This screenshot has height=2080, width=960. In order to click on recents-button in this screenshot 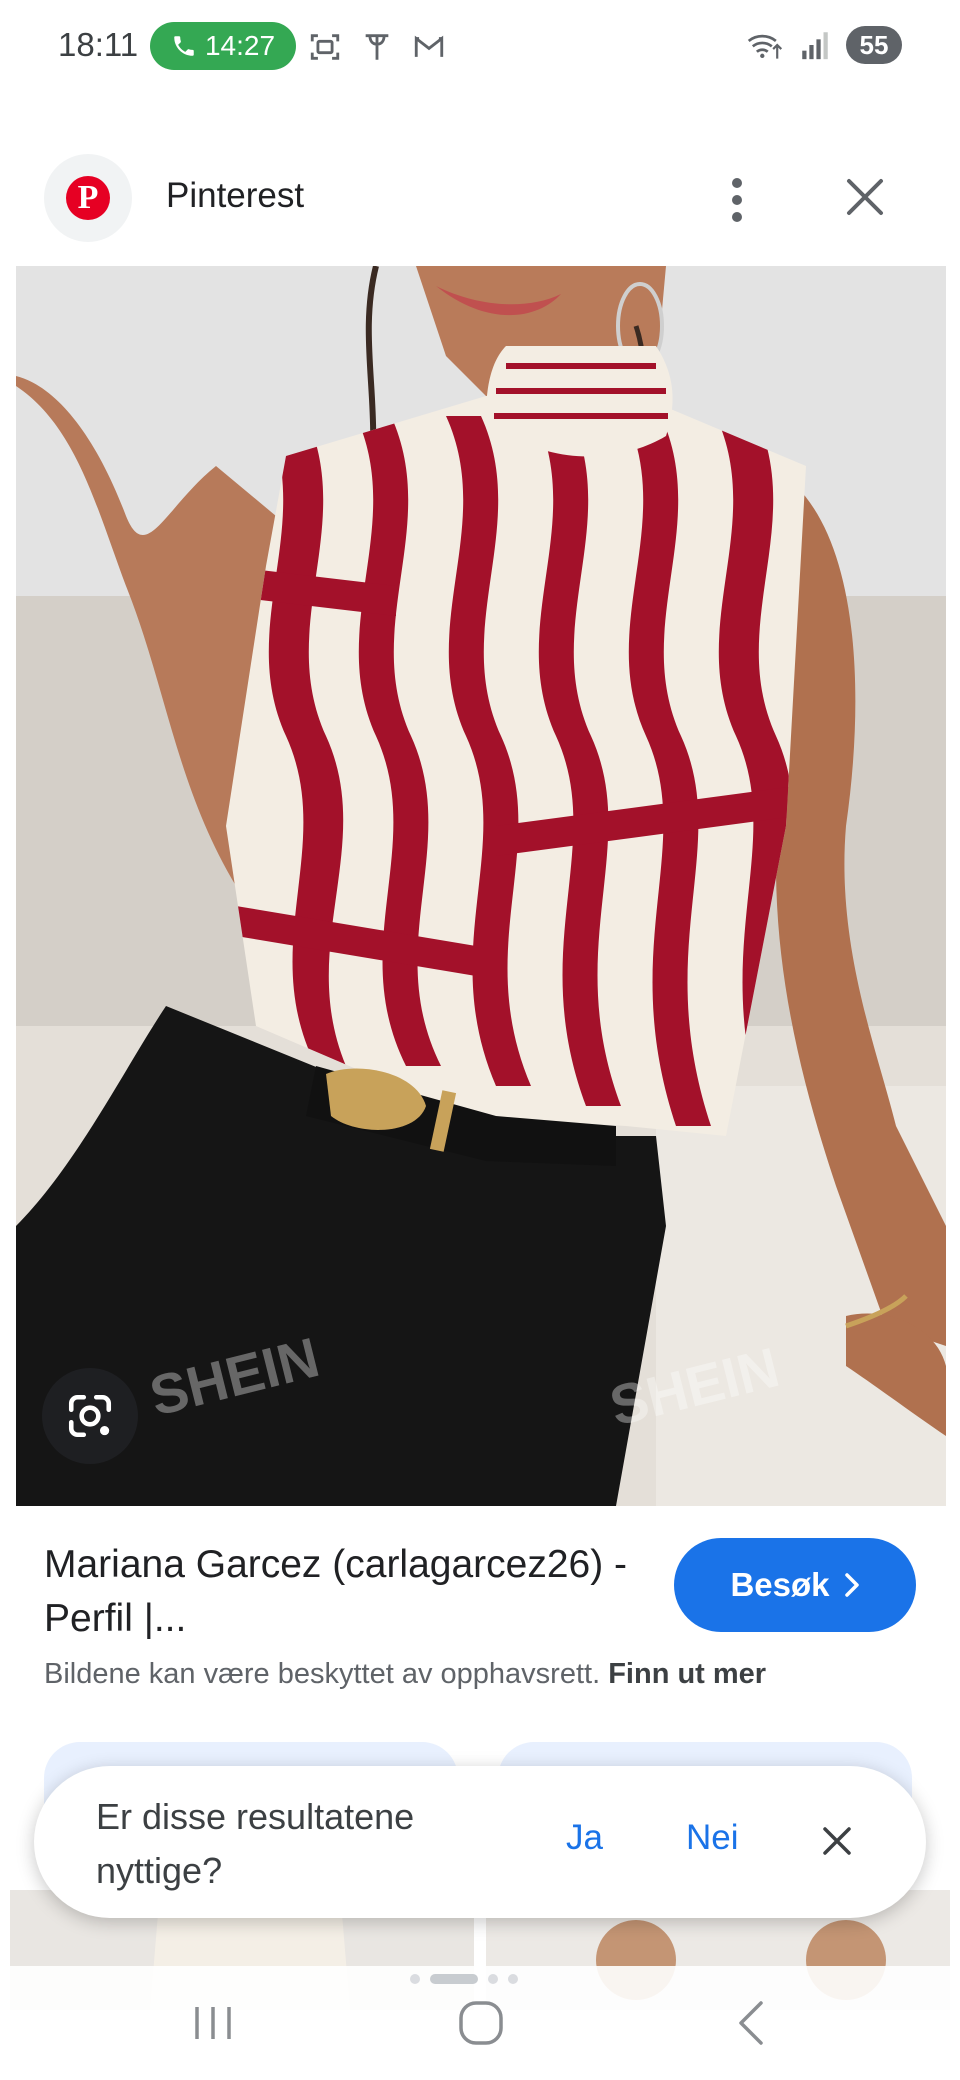, I will do `click(213, 2023)`.